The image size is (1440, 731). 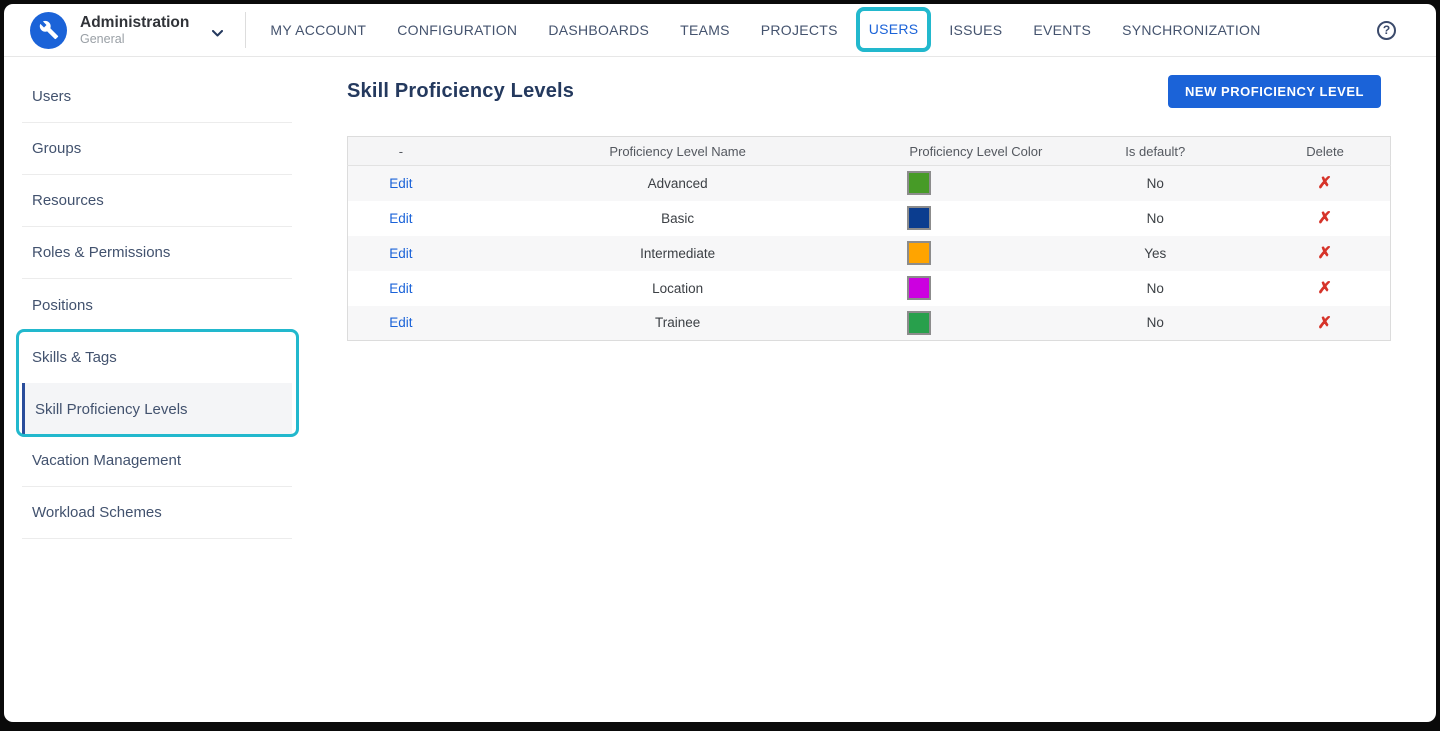 I want to click on nav-item-dashboards: DASHBOARDS, so click(x=598, y=30).